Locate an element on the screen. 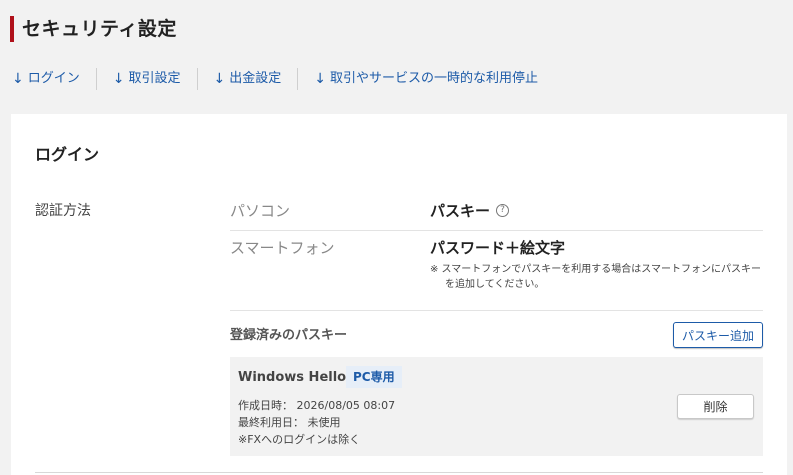 This screenshot has width=793, height=475. auth-method-label: 認証方法 is located at coordinates (63, 211).